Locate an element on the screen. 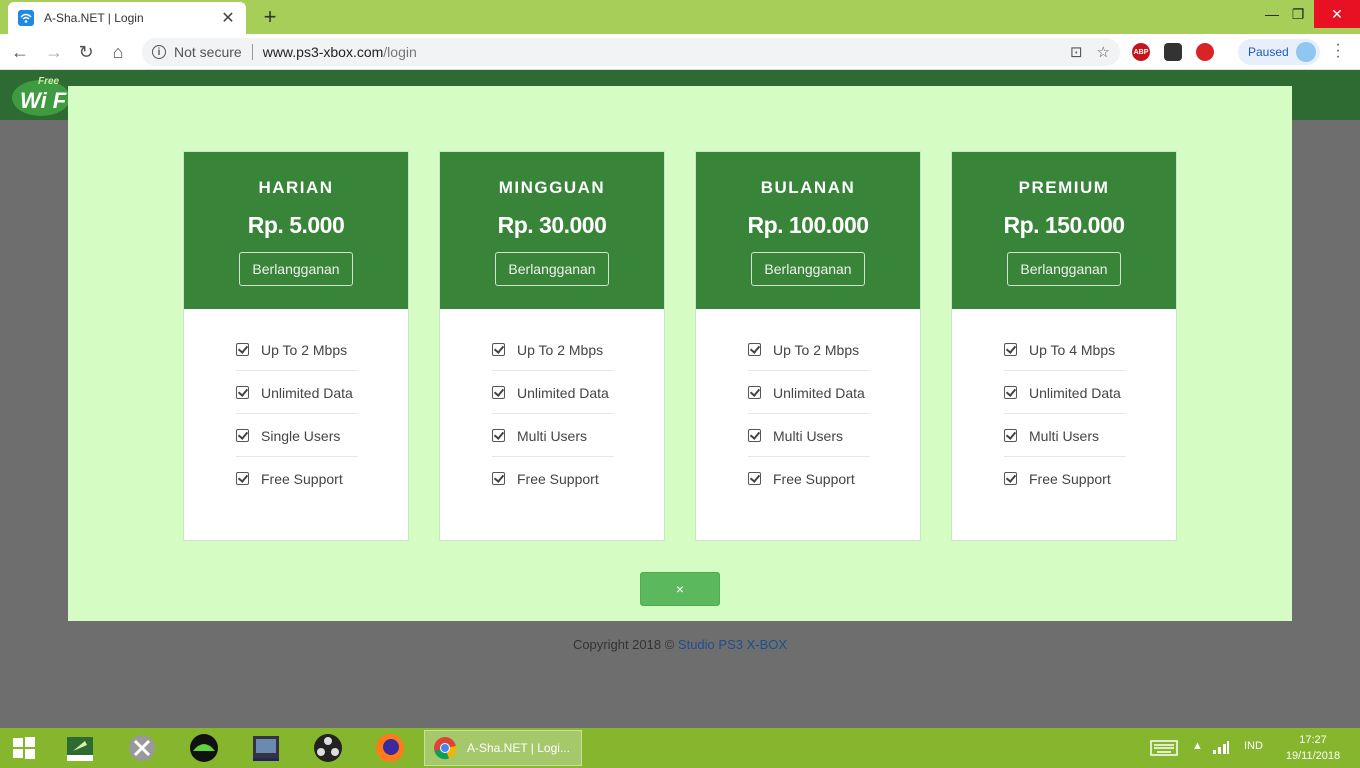  window-close-icon: ✕ is located at coordinates (1337, 14).